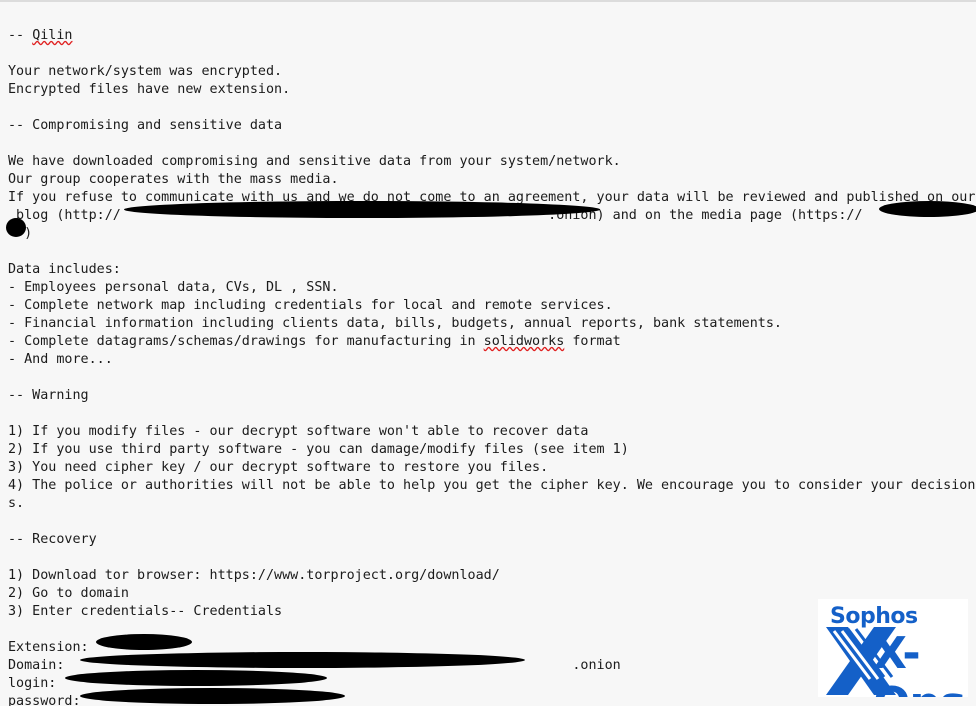  Describe the element at coordinates (149, 90) in the screenshot. I see `note-line: Encrypted files have new extension.` at that location.